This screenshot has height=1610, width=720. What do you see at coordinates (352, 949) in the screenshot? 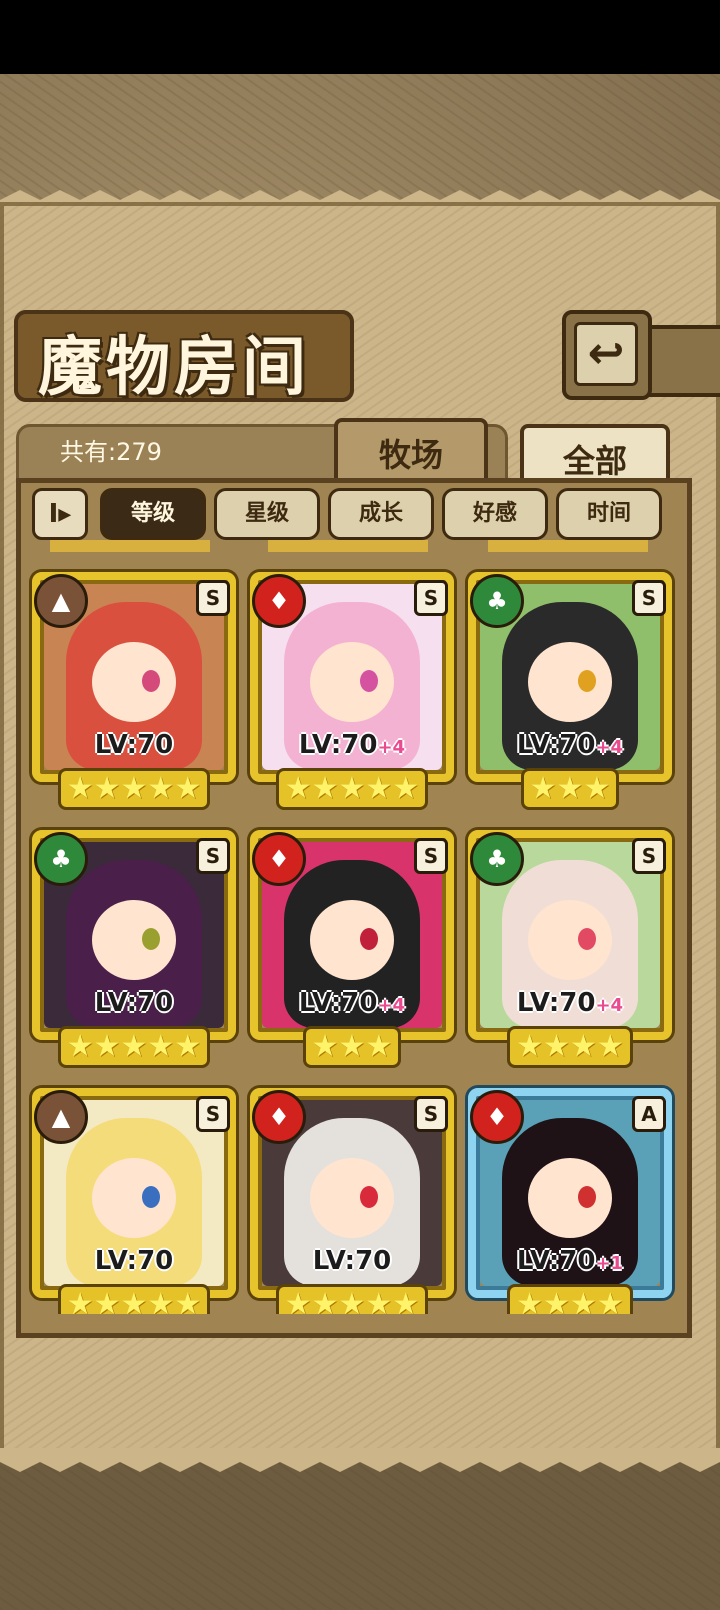
I see `monster-card: ♦ S LV:70+4 ★★★` at bounding box center [352, 949].